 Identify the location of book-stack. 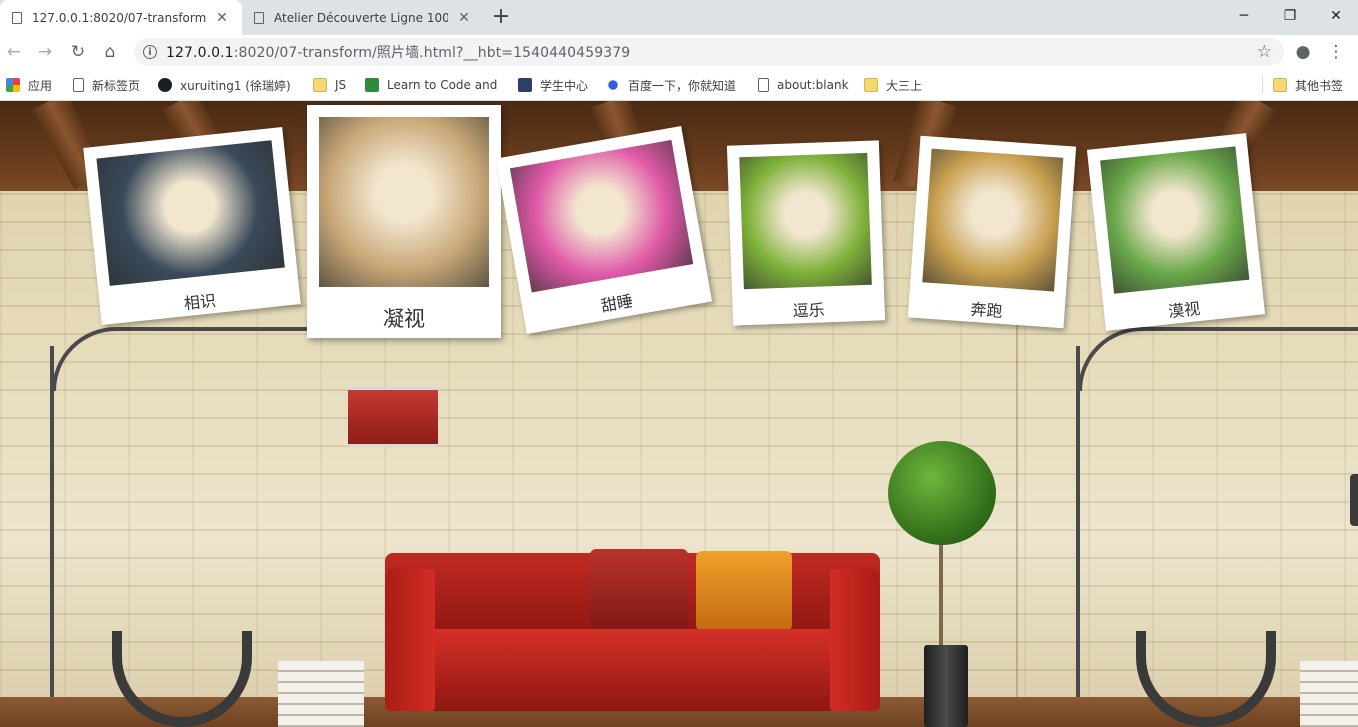
(321, 694).